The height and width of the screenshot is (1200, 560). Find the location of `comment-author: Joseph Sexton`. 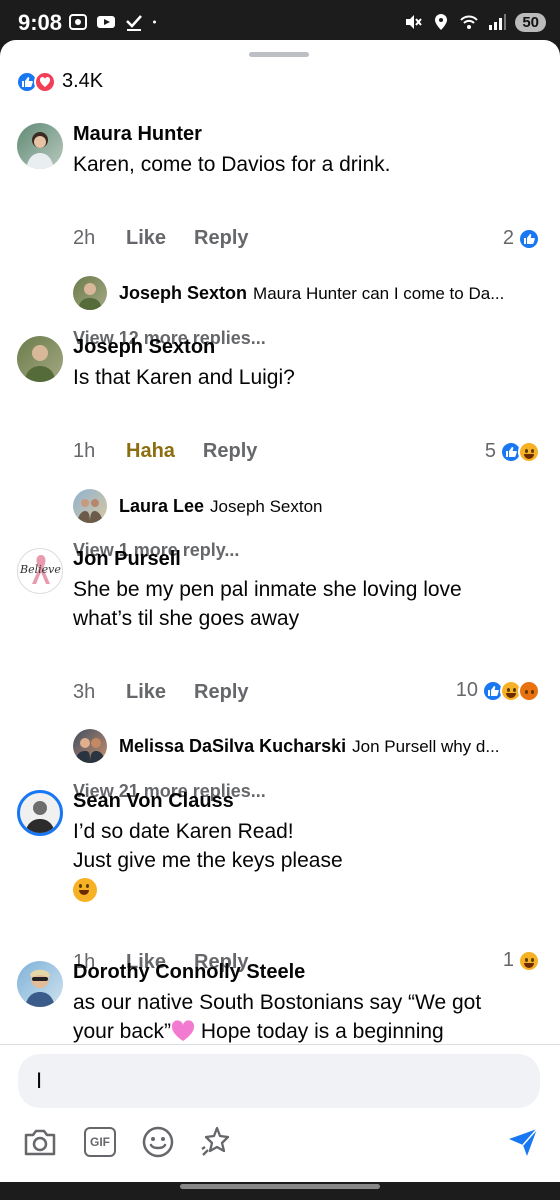

comment-author: Joseph Sexton is located at coordinates (144, 347).